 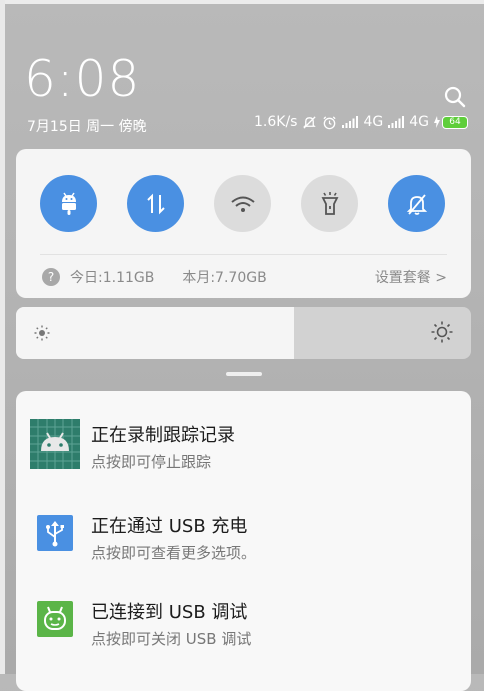 I want to click on battery-level: 64, so click(x=455, y=122).